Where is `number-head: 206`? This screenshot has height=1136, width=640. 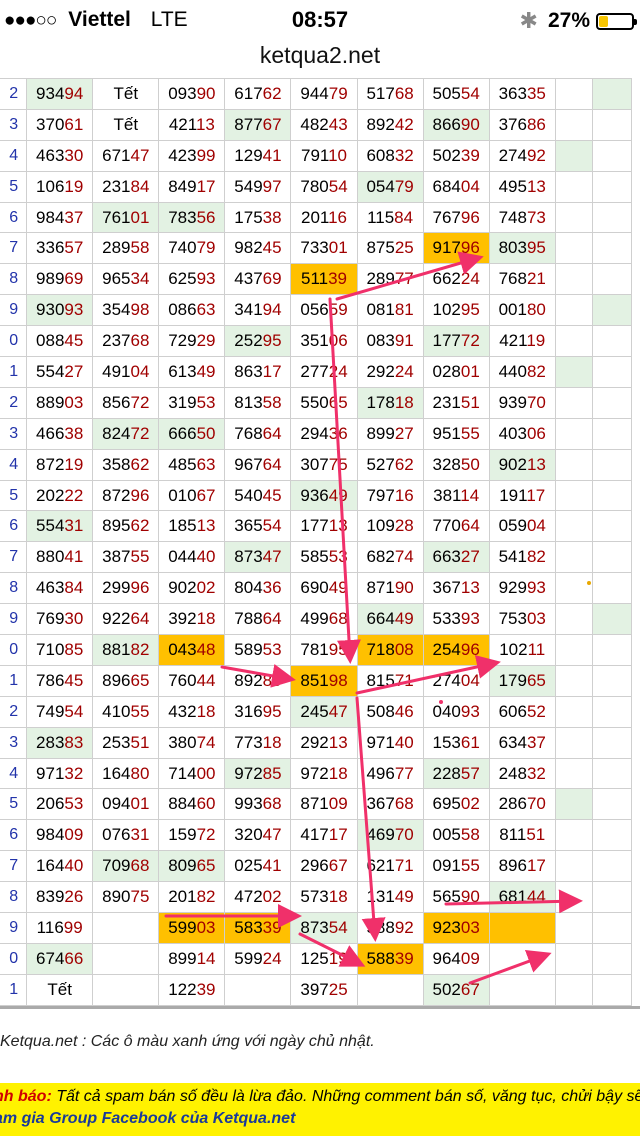
number-head: 206 is located at coordinates (50, 804).